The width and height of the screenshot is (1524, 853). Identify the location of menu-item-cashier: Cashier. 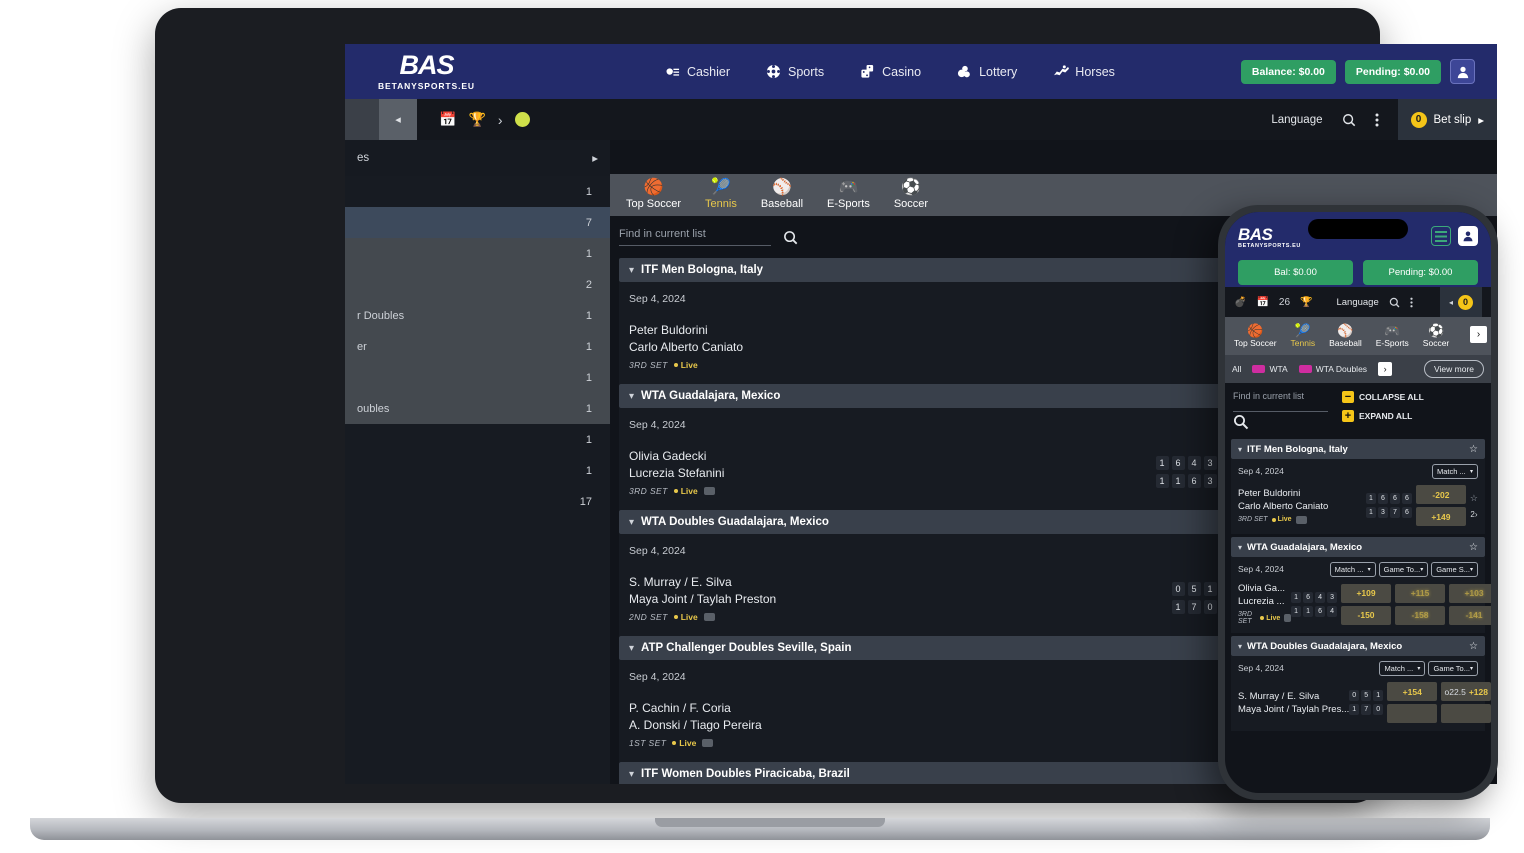
(697, 71).